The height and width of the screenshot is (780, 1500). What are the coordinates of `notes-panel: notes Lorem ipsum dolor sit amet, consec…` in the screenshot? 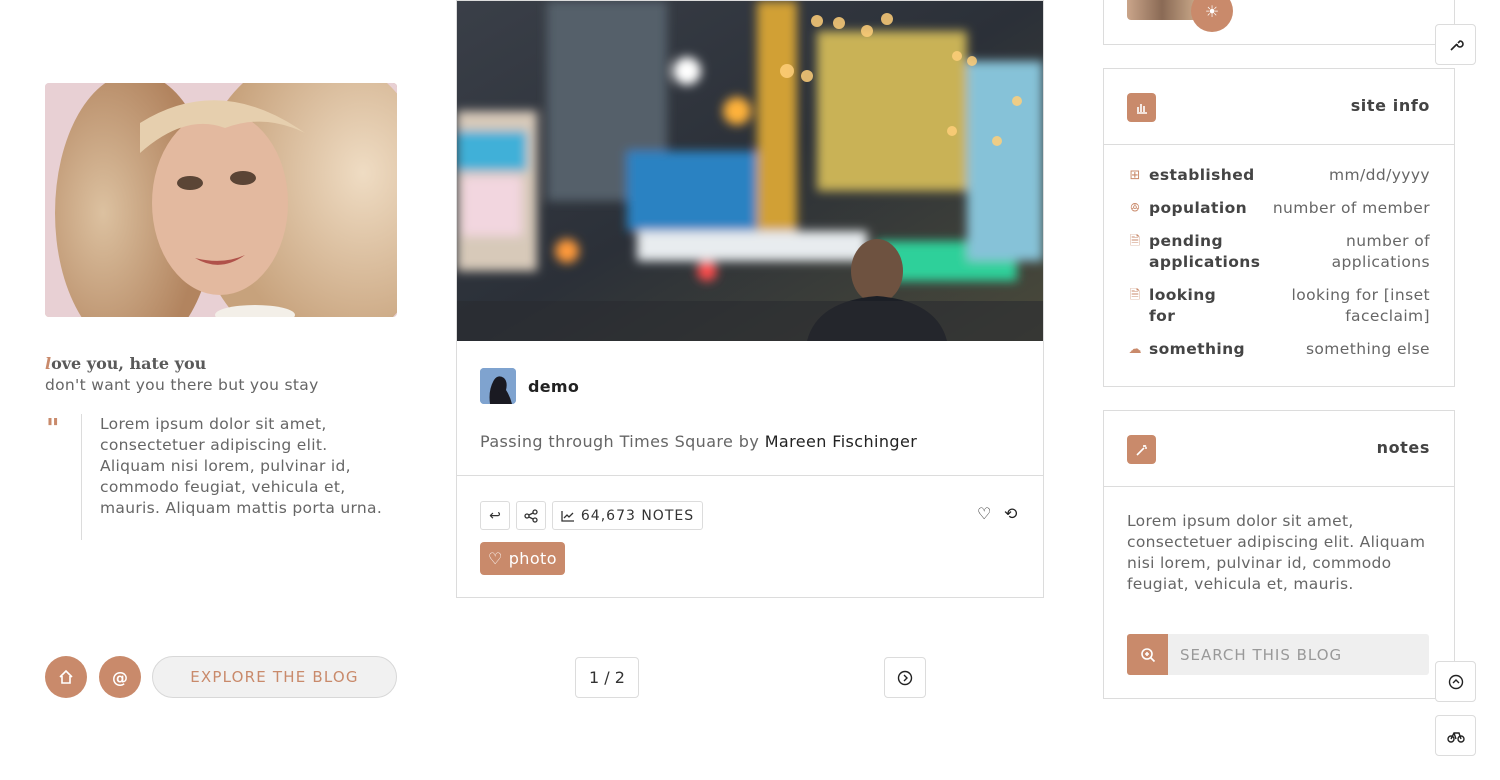 It's located at (1279, 554).